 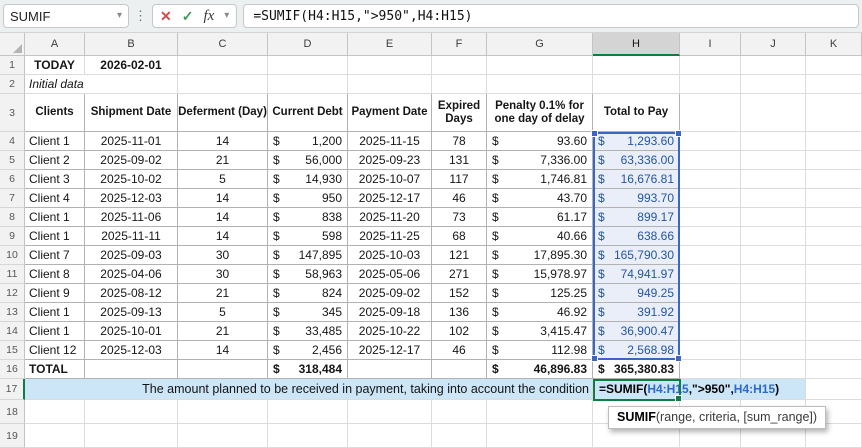 What do you see at coordinates (55, 160) in the screenshot?
I see `cell-A5: Client 2` at bounding box center [55, 160].